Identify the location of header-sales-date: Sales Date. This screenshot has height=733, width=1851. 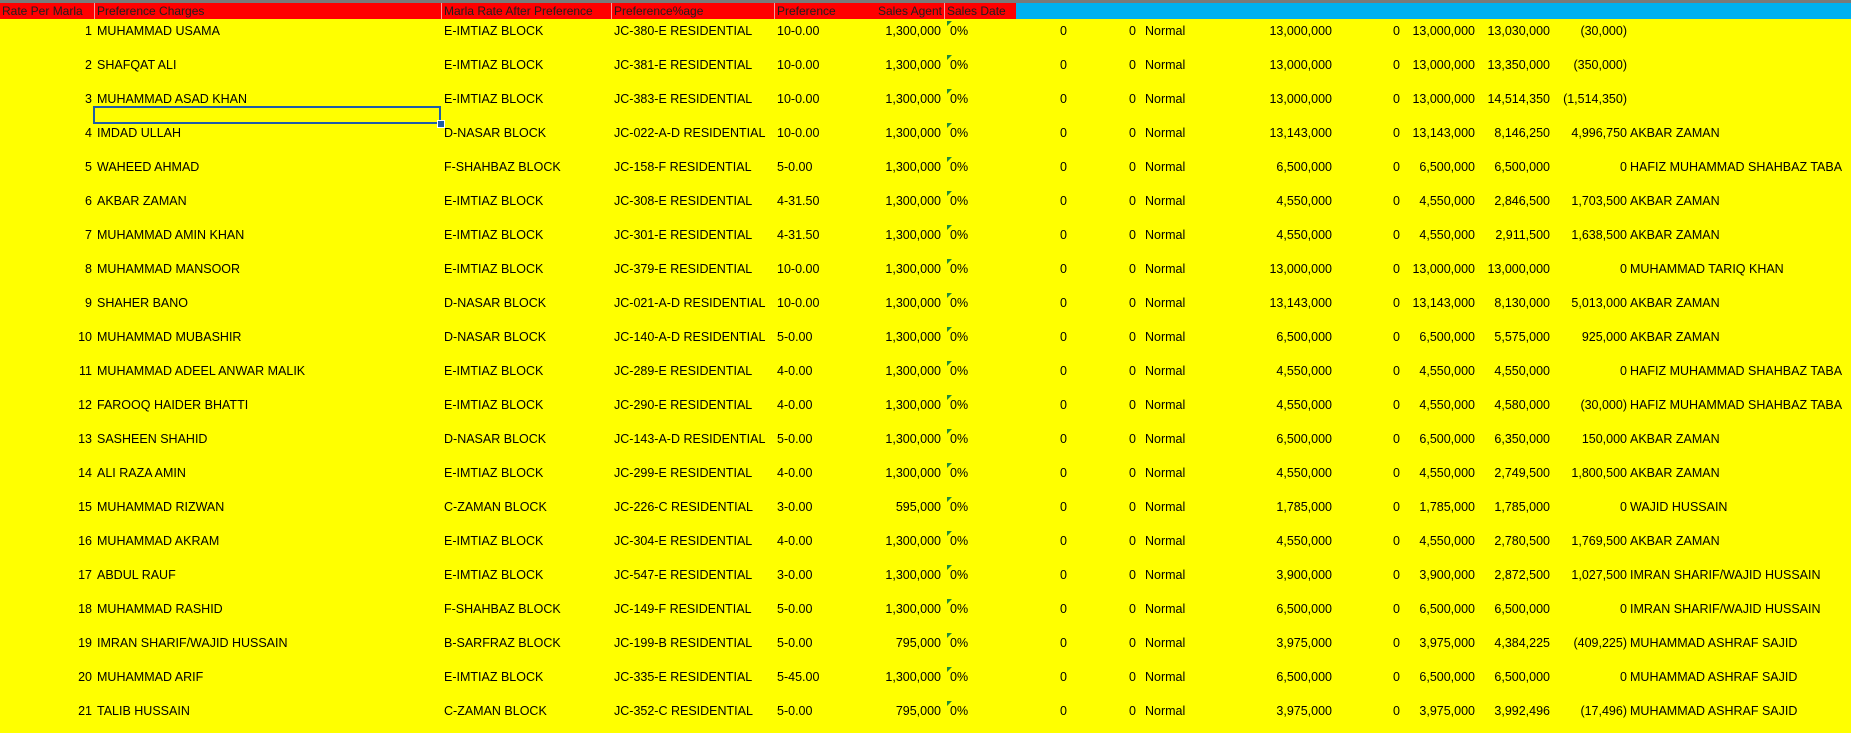
(981, 11).